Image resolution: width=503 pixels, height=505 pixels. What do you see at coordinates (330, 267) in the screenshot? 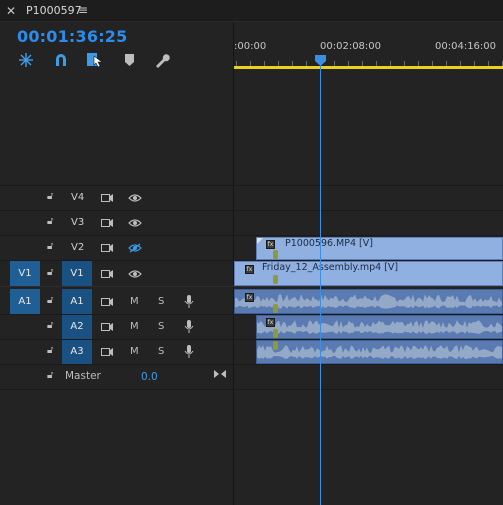
I see `clip-label: Friday_12_Assembly.mp4 [V]` at bounding box center [330, 267].